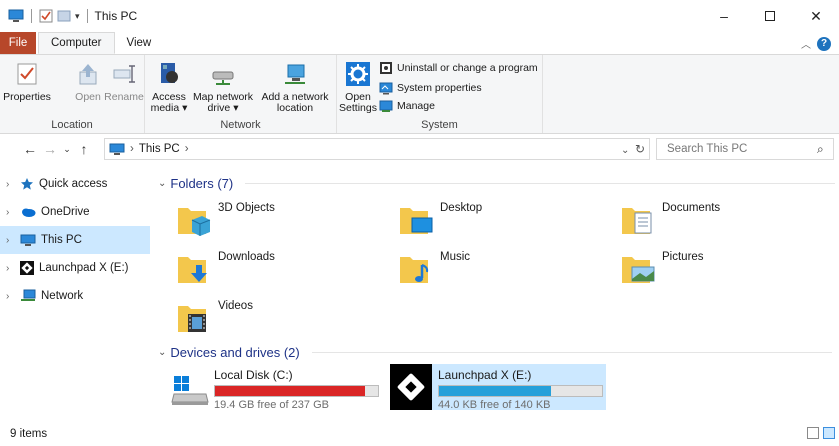 The image size is (839, 446). What do you see at coordinates (745, 149) in the screenshot?
I see `search-input: Search This PC` at bounding box center [745, 149].